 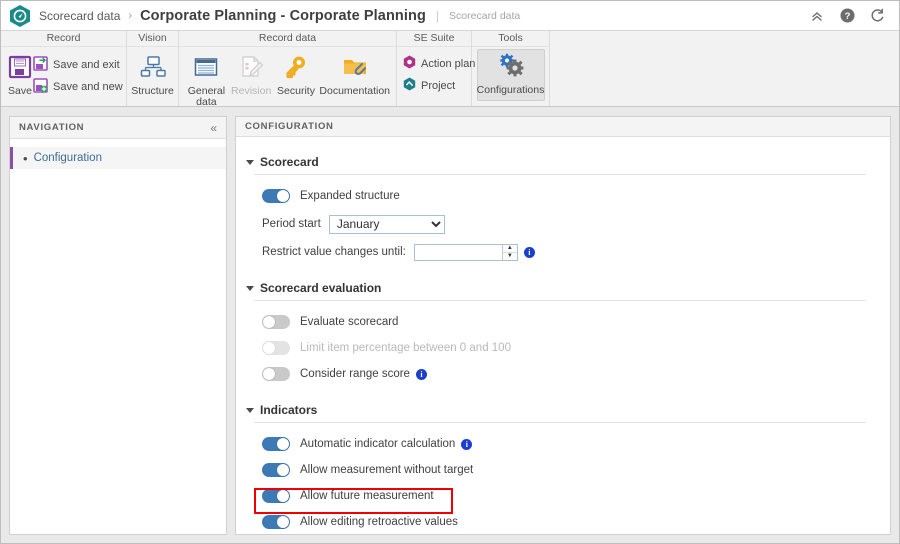 I want to click on section-indicators-caret-icon, so click(x=250, y=410).